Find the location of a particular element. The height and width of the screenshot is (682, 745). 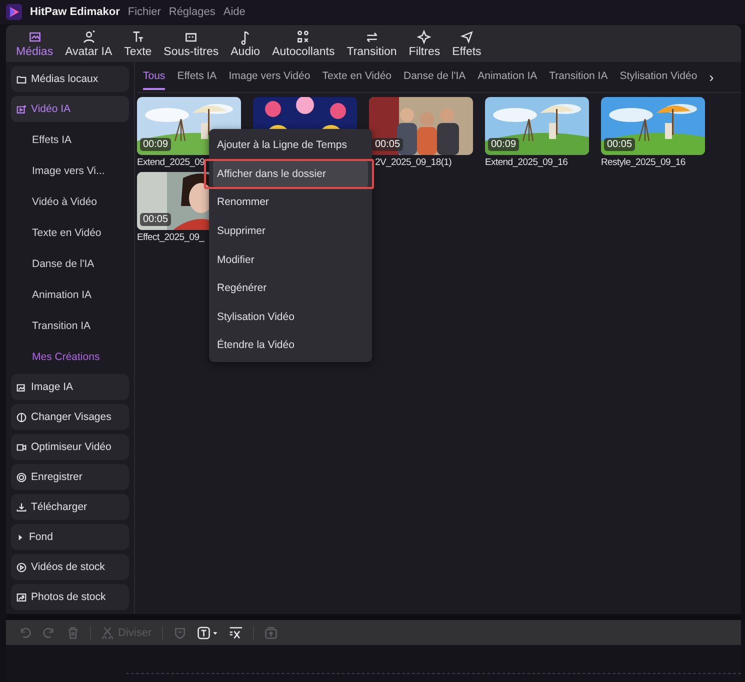

photo-icon is located at coordinates (21, 597).